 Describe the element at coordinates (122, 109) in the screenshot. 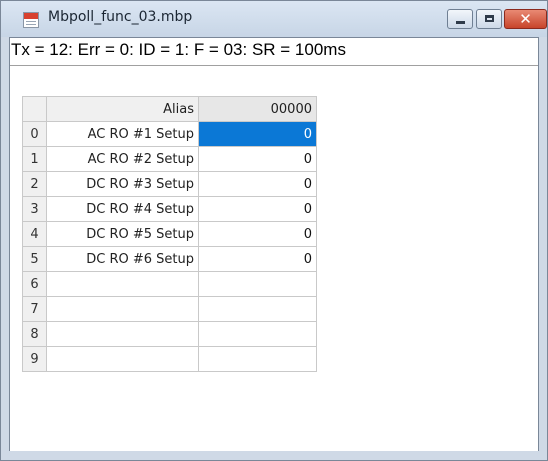

I see `column-header-alias: Alias` at that location.